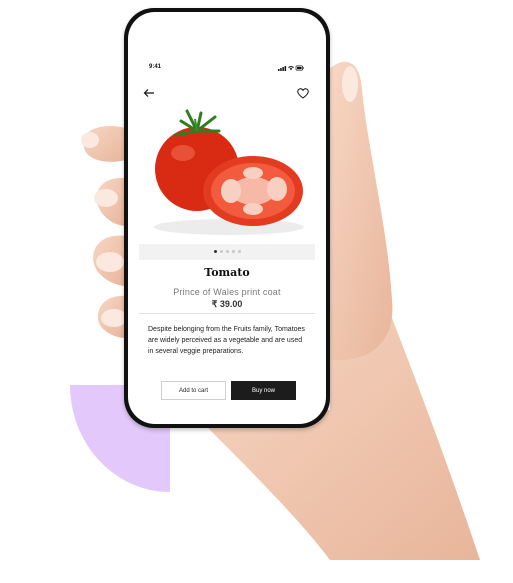 The image size is (513, 583). I want to click on buy-now-button: Buy now, so click(263, 390).